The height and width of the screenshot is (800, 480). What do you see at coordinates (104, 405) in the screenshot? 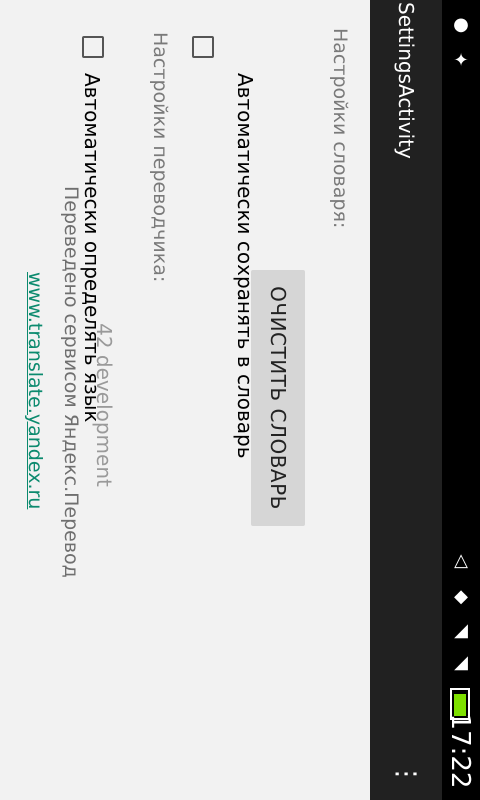
I see `developer-credit: 42 development` at bounding box center [104, 405].